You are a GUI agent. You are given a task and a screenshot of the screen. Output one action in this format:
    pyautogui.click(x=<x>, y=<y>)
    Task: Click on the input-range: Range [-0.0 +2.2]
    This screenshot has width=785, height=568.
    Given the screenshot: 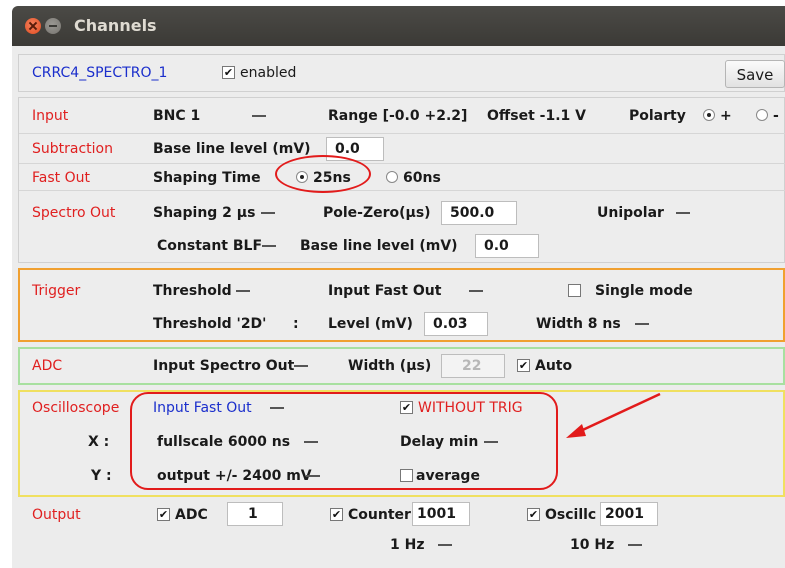 What is the action you would take?
    pyautogui.click(x=398, y=116)
    